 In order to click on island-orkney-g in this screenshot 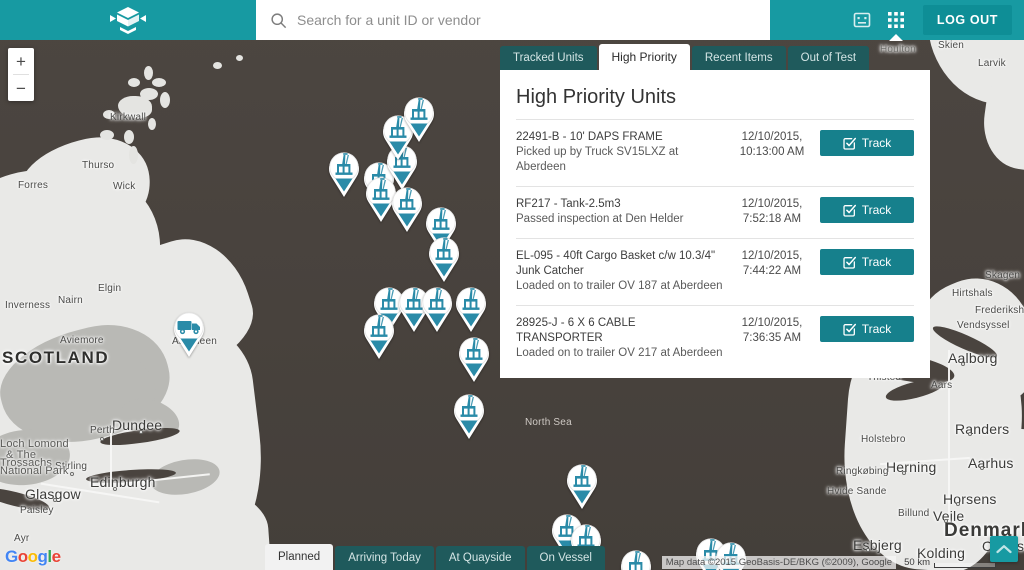, I will do `click(107, 135)`.